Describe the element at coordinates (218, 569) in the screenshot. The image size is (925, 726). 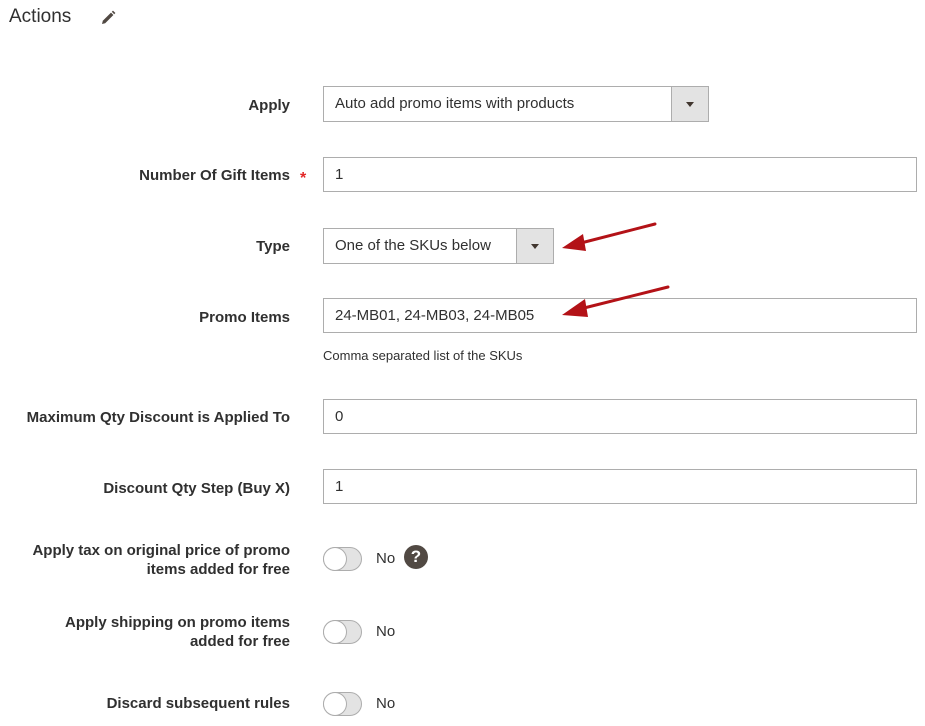
I see `apply-tax-label-line2: items added for free` at that location.